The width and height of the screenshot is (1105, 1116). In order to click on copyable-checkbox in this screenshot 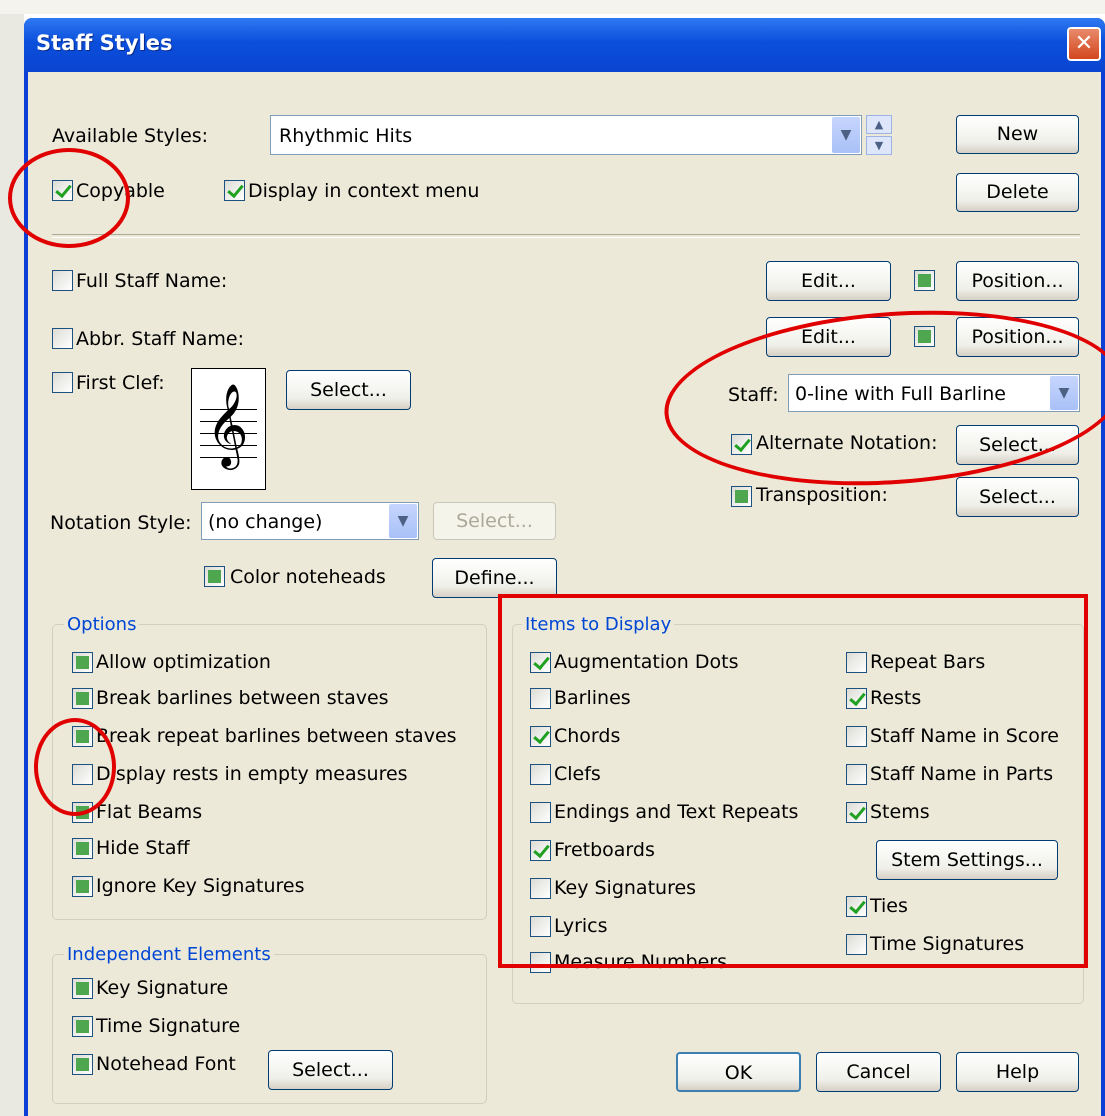, I will do `click(62, 190)`.